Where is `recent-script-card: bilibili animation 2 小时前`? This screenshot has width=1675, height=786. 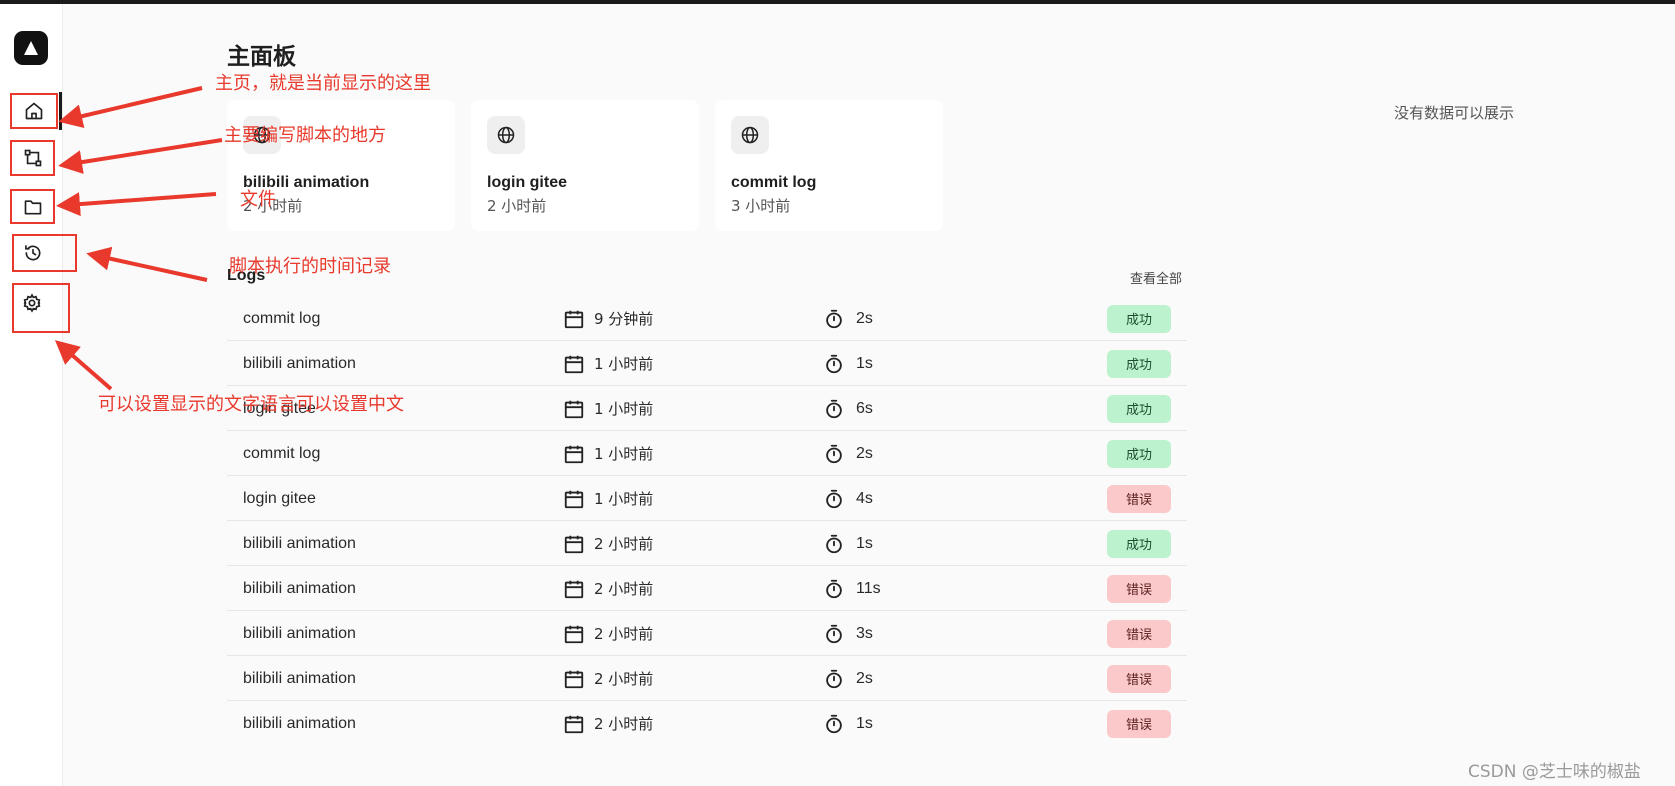
recent-script-card: bilibili animation 2 小时前 is located at coordinates (341, 165).